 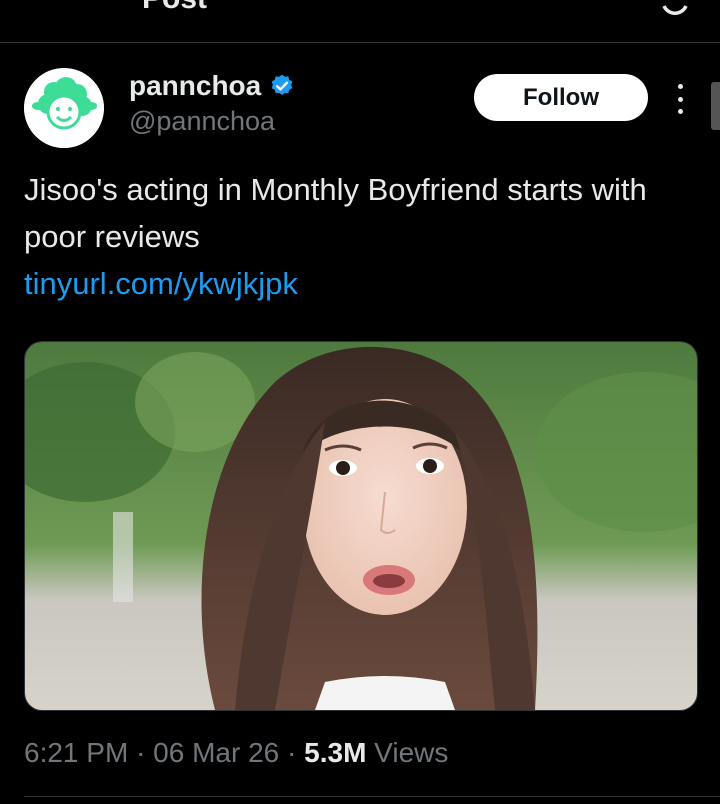 I want to click on more-options-icon, so click(x=680, y=99).